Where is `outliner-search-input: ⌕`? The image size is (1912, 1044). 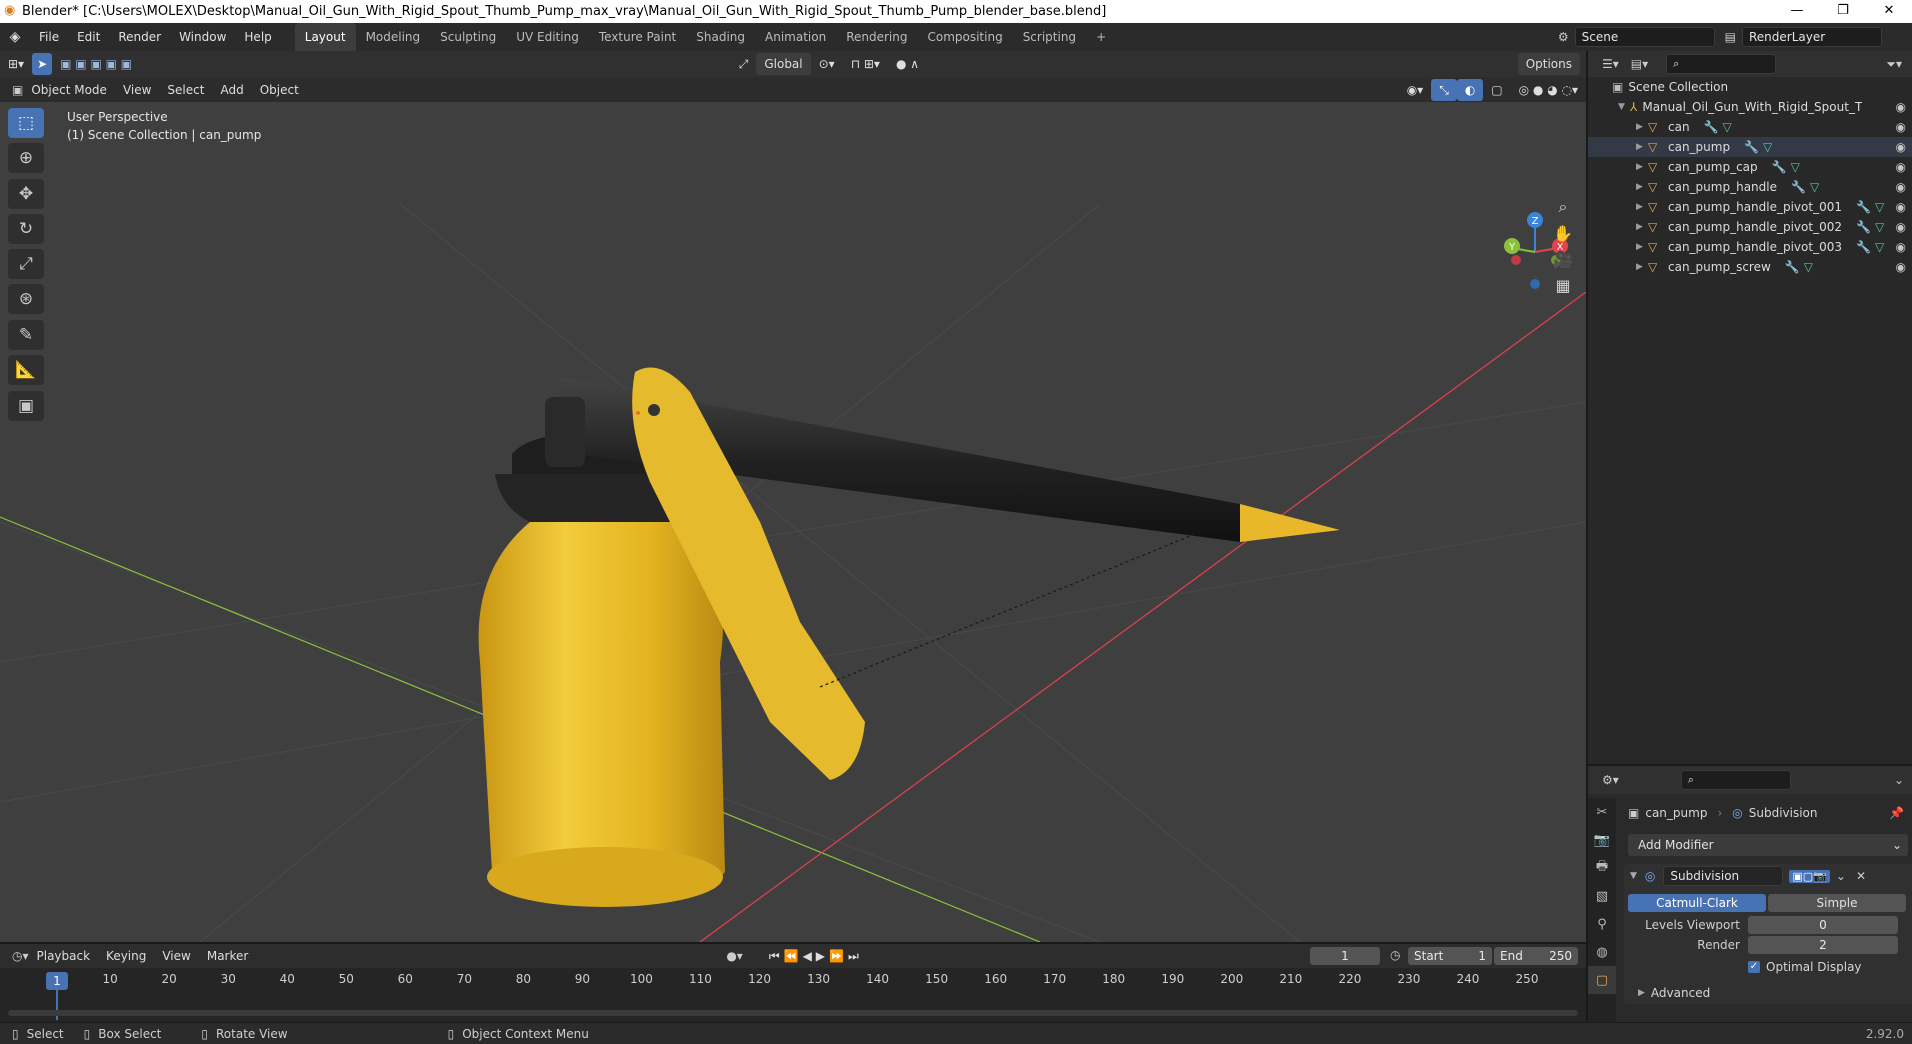
outliner-search-input: ⌕ is located at coordinates (1721, 64).